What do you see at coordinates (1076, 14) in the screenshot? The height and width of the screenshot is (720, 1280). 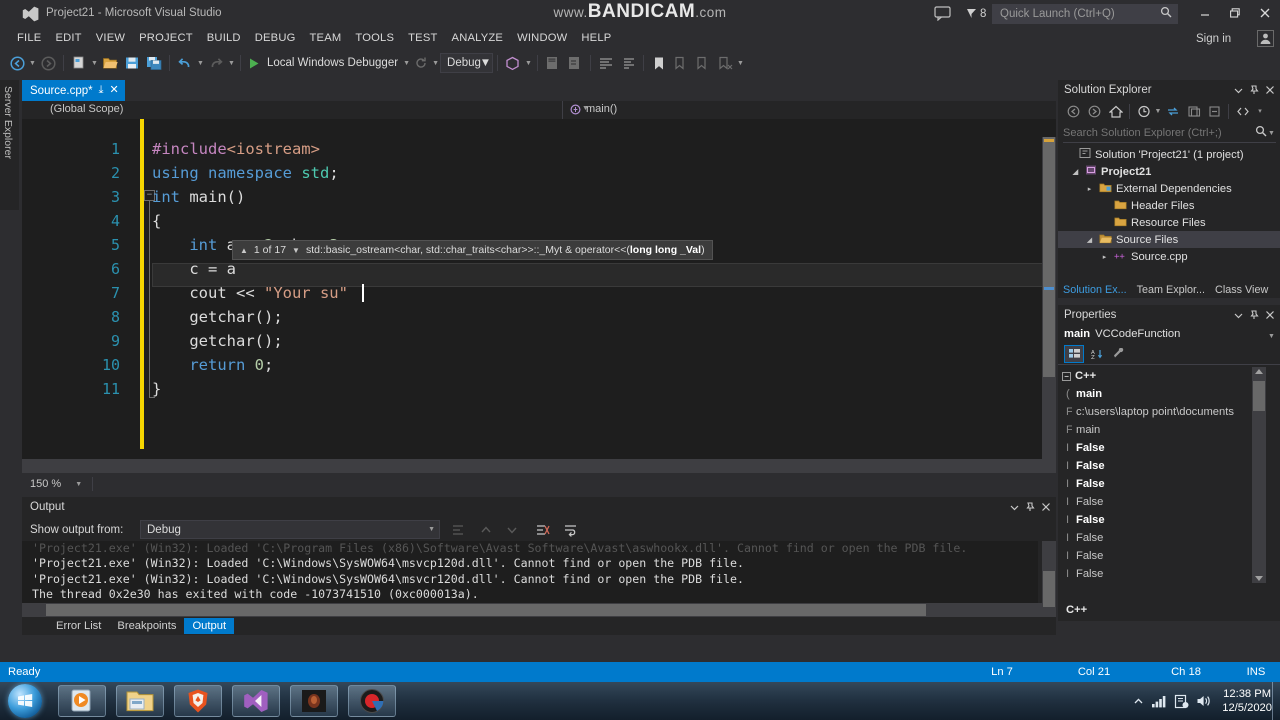 I see `quick-launch-input` at bounding box center [1076, 14].